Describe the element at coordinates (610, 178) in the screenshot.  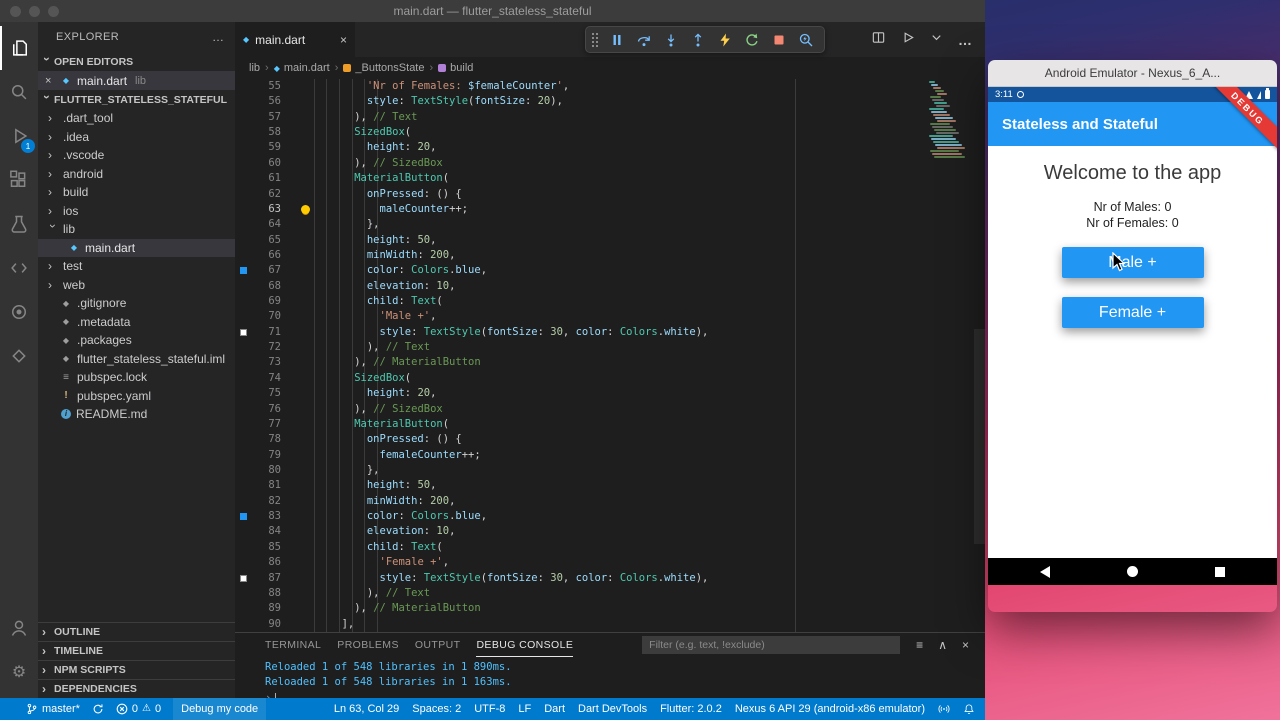
I see `code-line-61: 61 MaterialButton(` at that location.